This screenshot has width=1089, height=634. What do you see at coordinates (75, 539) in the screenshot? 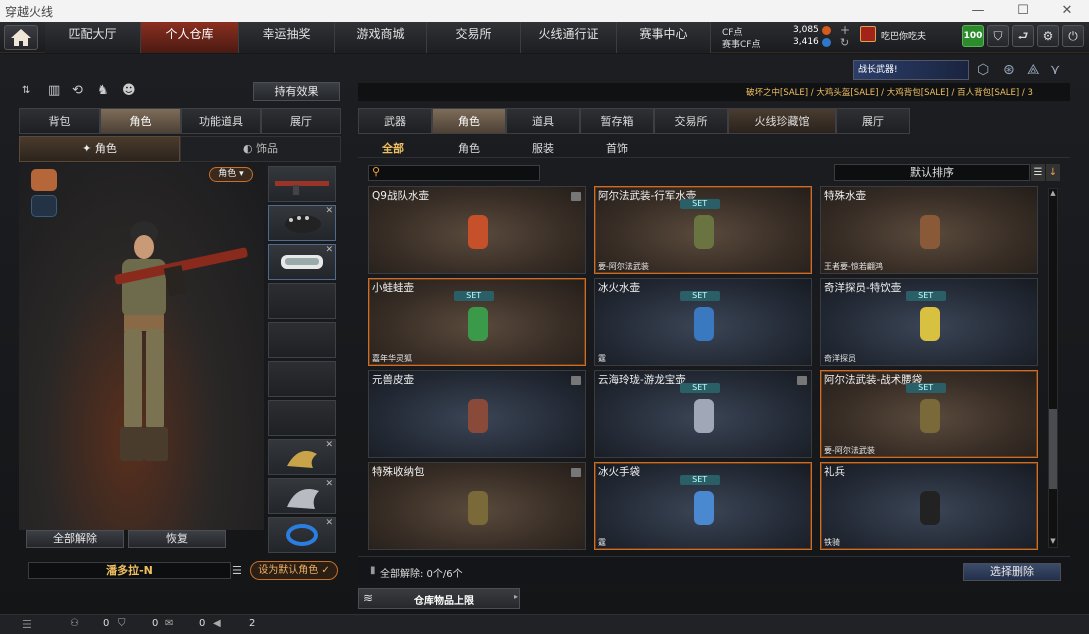
I see `release-all-button: 全部解除` at bounding box center [75, 539].